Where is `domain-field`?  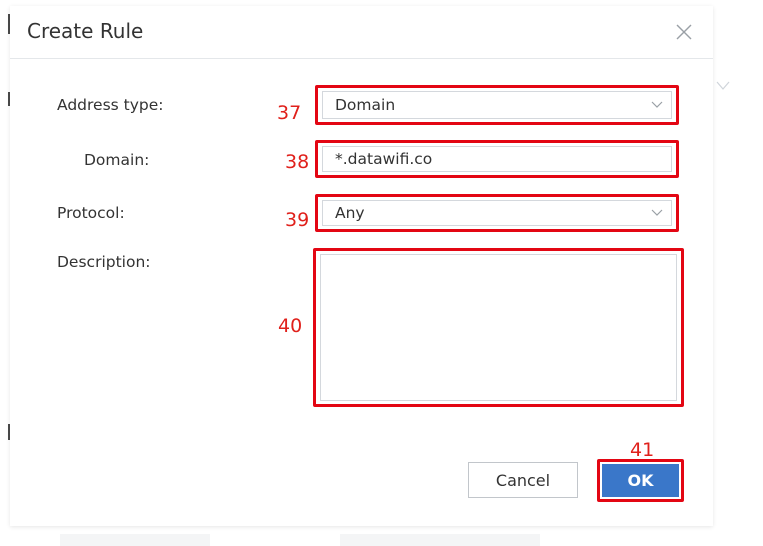
domain-field is located at coordinates (497, 159).